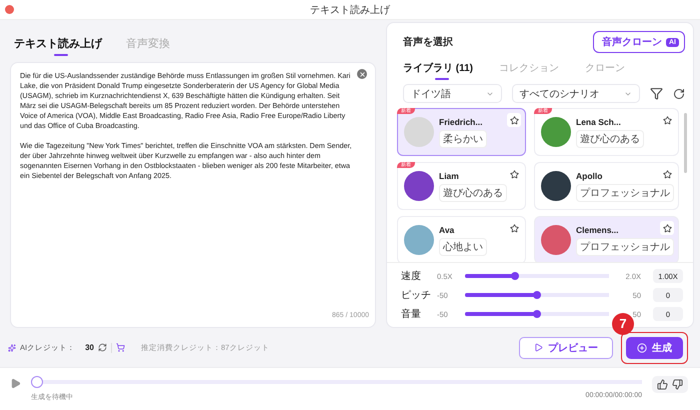 The width and height of the screenshot is (700, 410). I want to click on voice-card: Ava 心地よい, so click(461, 239).